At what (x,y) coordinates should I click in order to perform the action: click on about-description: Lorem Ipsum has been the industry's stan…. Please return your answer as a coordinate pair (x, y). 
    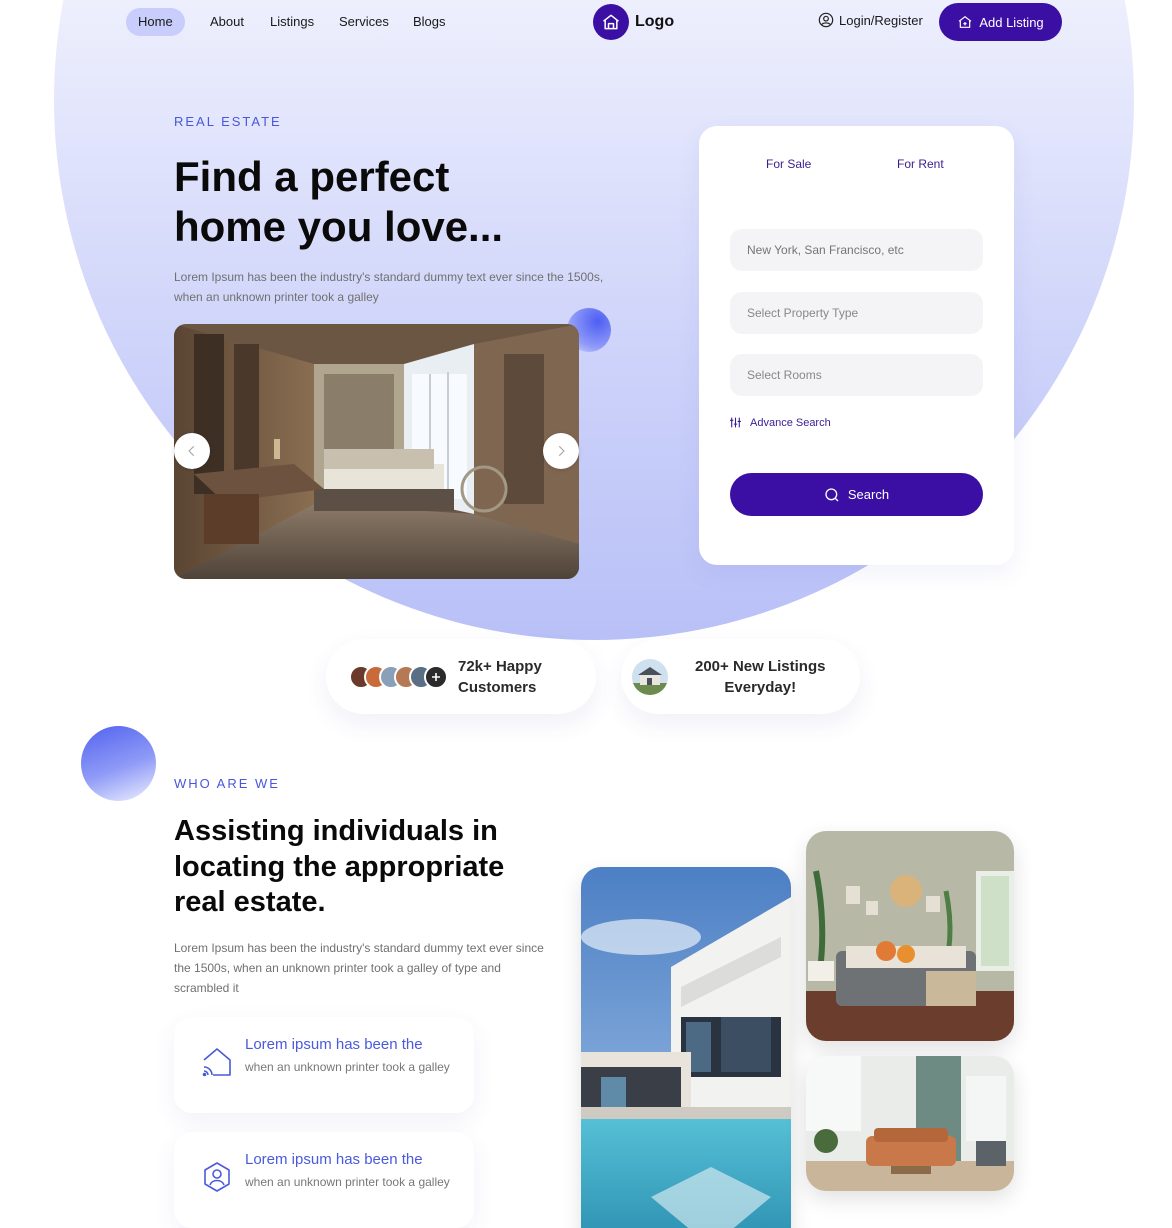
    Looking at the image, I should click on (359, 968).